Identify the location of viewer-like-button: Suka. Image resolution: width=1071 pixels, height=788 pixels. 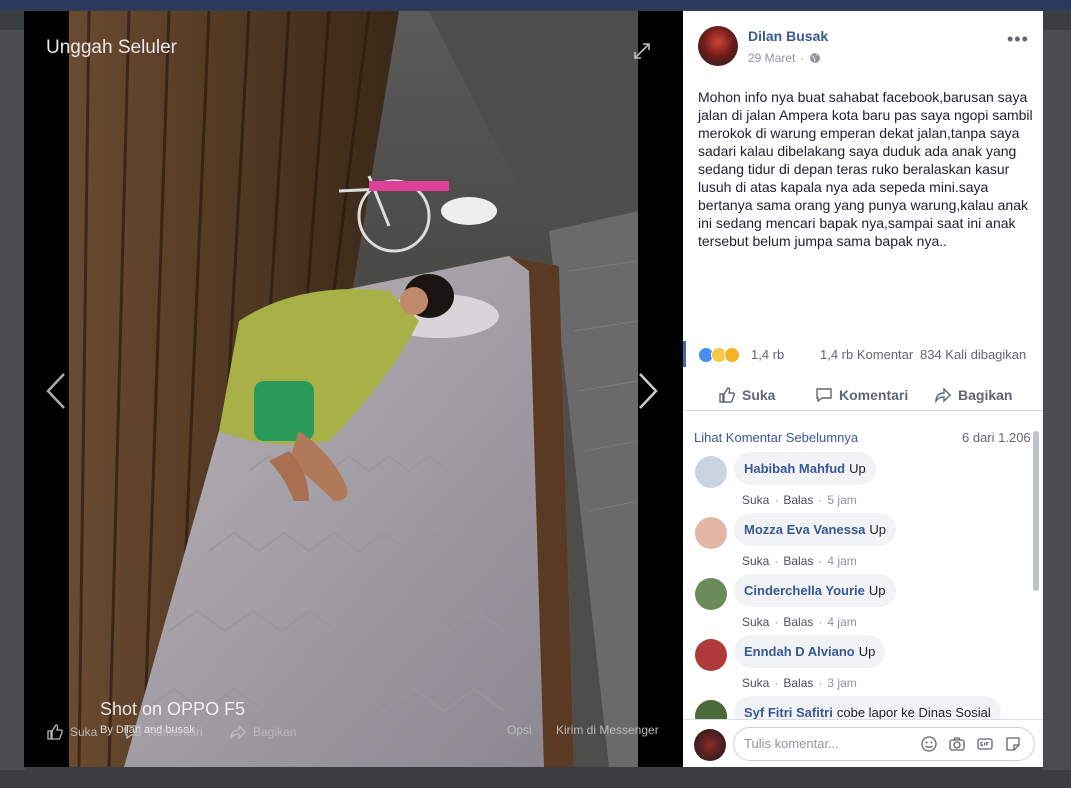
(71, 732).